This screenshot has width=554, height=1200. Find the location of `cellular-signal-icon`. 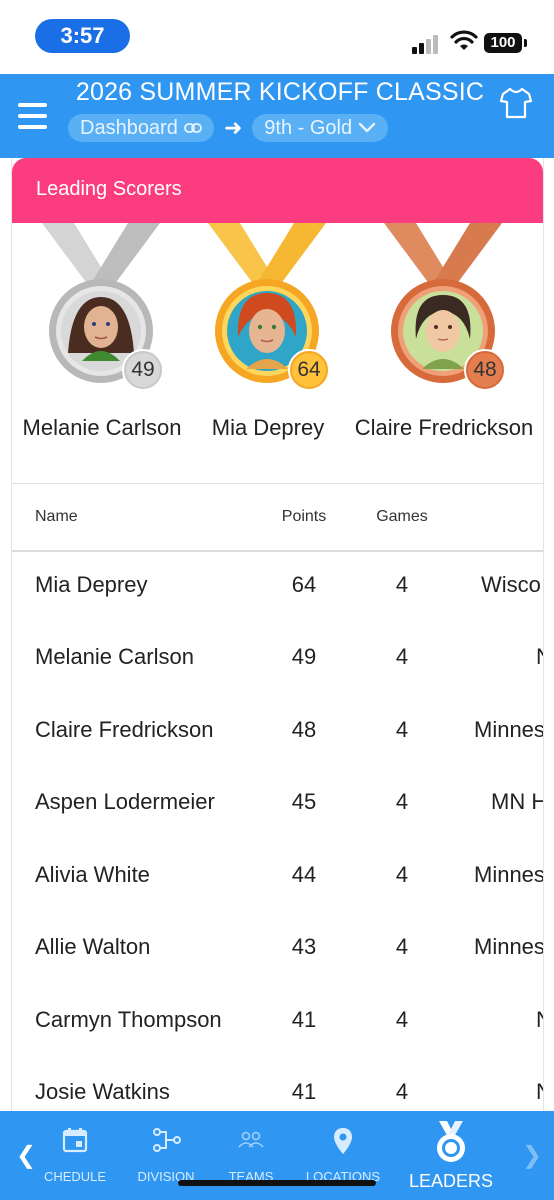

cellular-signal-icon is located at coordinates (428, 43).